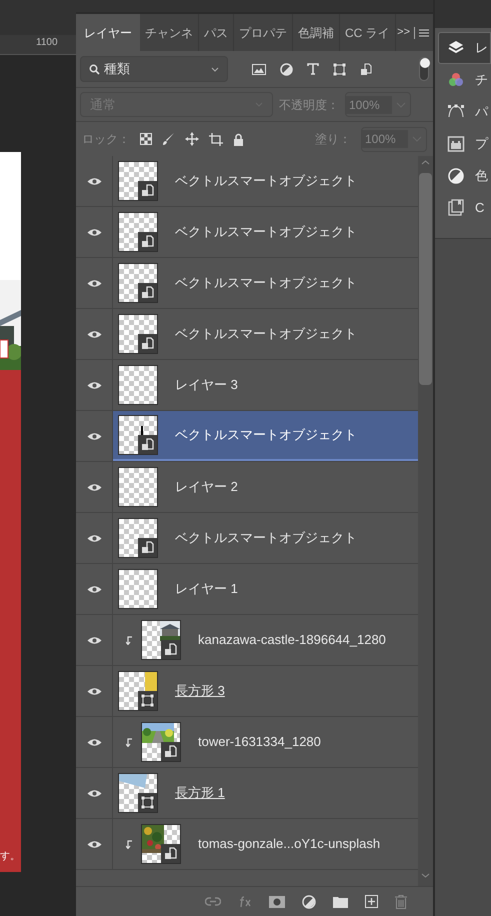 The height and width of the screenshot is (916, 491). Describe the element at coordinates (206, 589) in the screenshot. I see `layer-name: レイヤー 1` at that location.